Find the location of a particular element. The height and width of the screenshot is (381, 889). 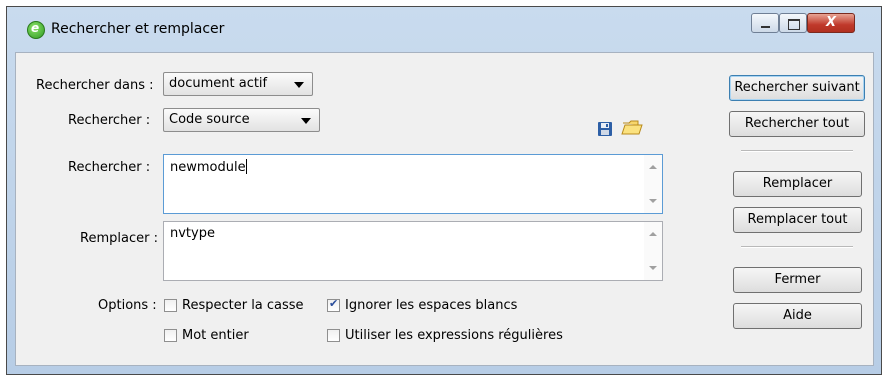

find-label: Rechercher : is located at coordinates (109, 167).